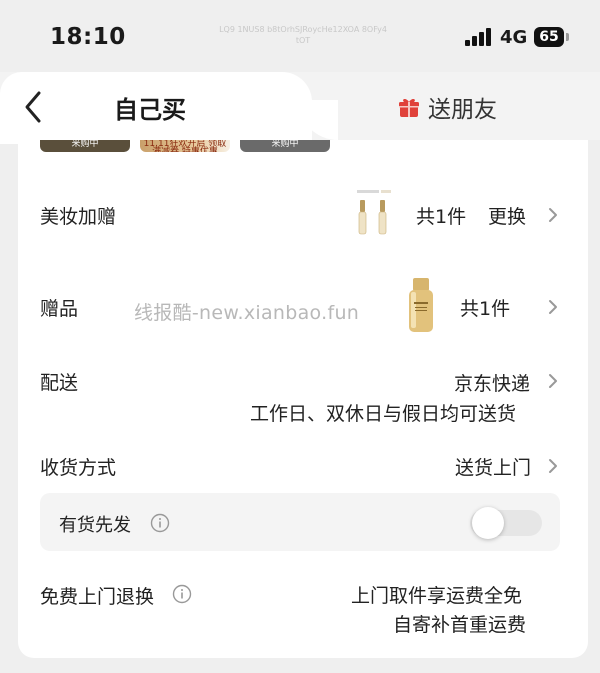  Describe the element at coordinates (493, 468) in the screenshot. I see `receive-method-value: 送货上门` at that location.